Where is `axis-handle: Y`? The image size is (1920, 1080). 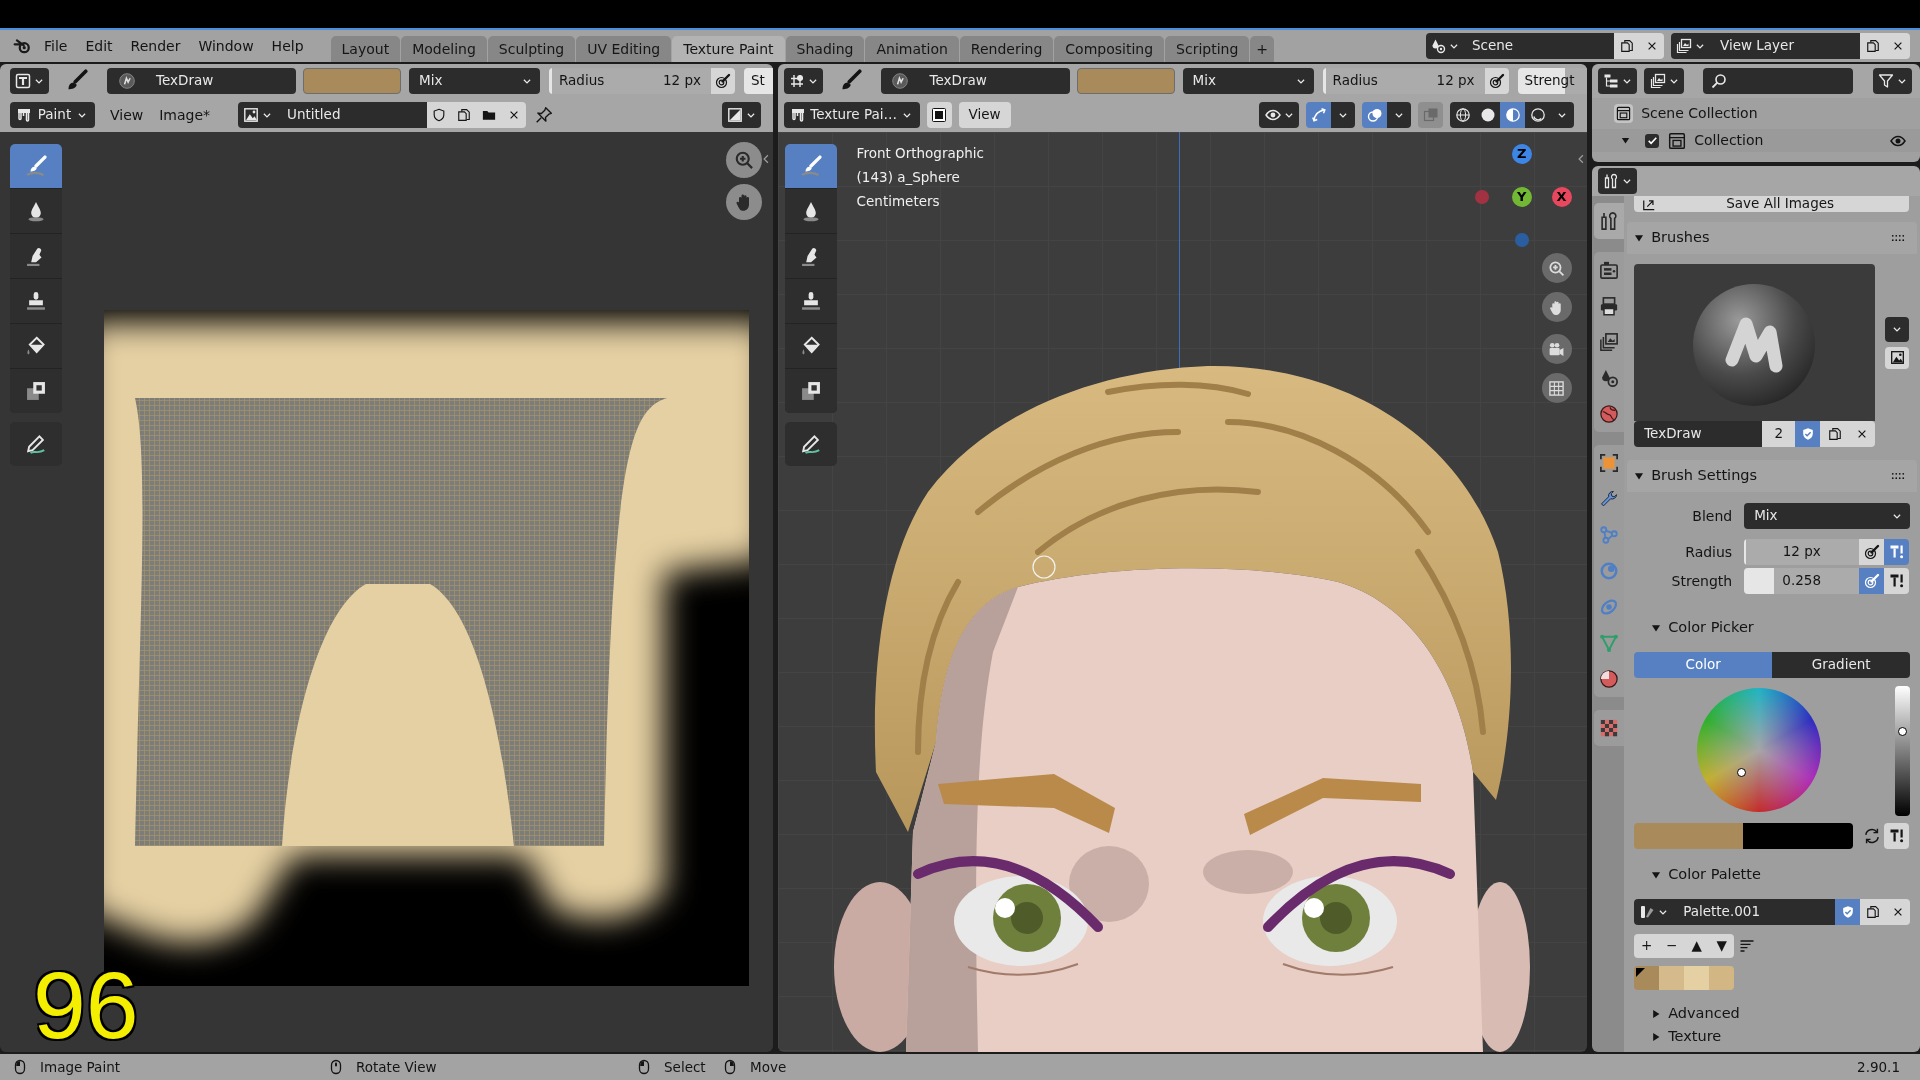 axis-handle: Y is located at coordinates (1521, 197).